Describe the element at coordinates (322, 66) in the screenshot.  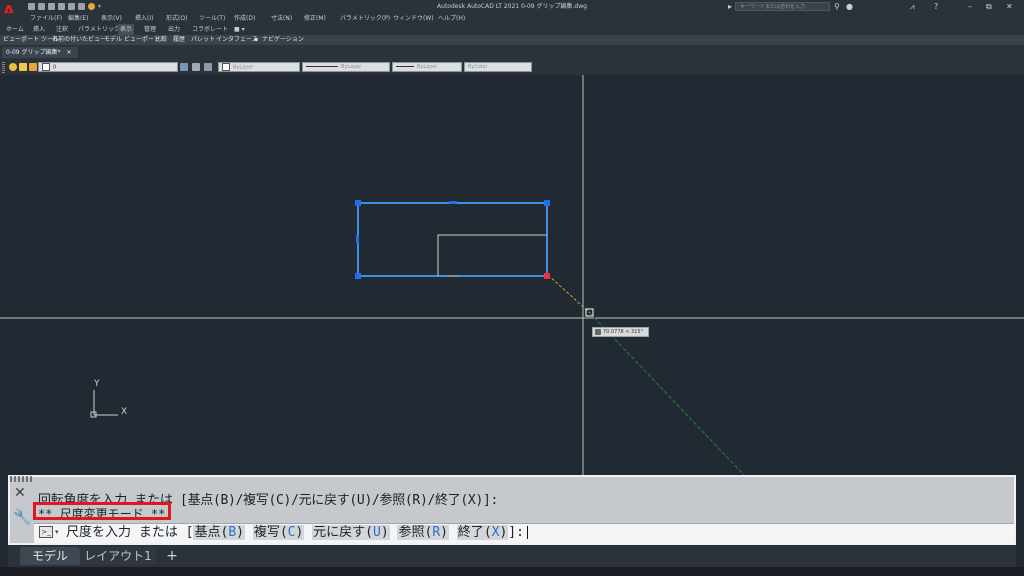
I see `linetype-preview-icon` at that location.